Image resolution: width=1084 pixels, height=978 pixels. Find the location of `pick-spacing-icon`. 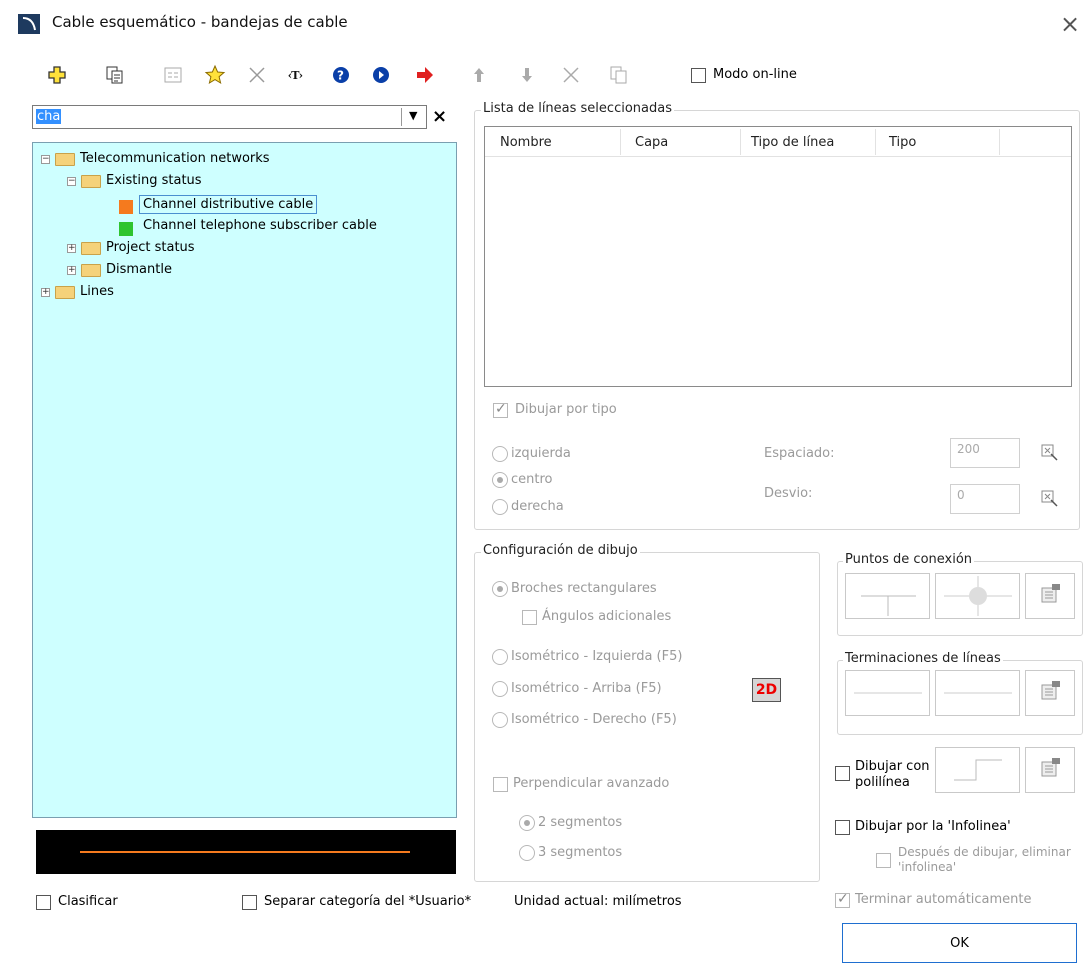

pick-spacing-icon is located at coordinates (1050, 455).